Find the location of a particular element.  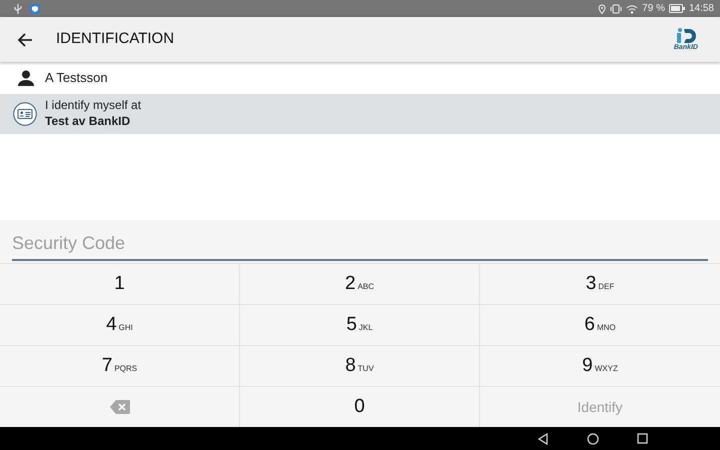

battery-icon is located at coordinates (676, 8).